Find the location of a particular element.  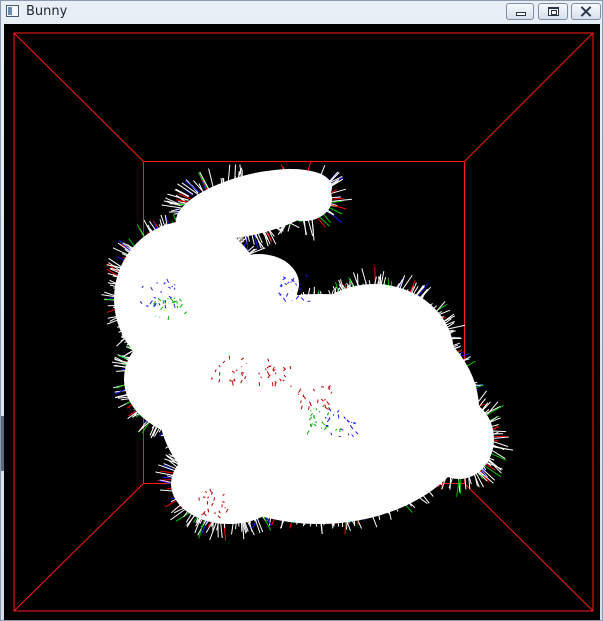

minimize-button is located at coordinates (520, 11).